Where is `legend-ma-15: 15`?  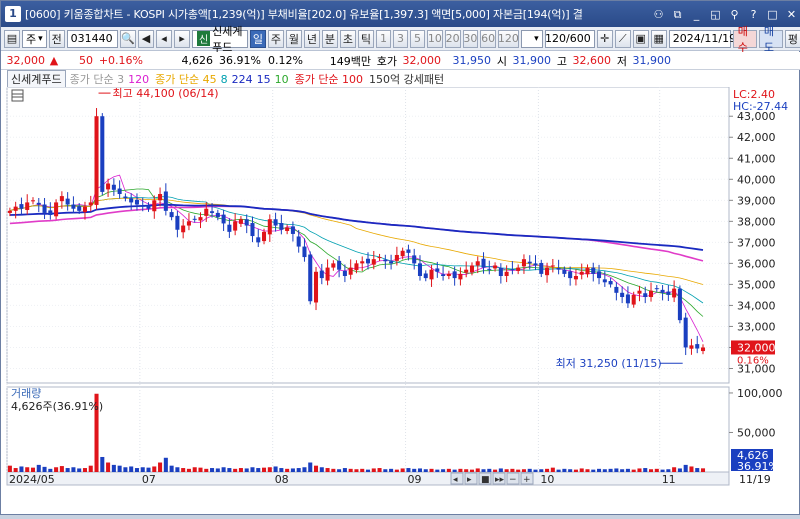 legend-ma-15: 15 is located at coordinates (264, 79).